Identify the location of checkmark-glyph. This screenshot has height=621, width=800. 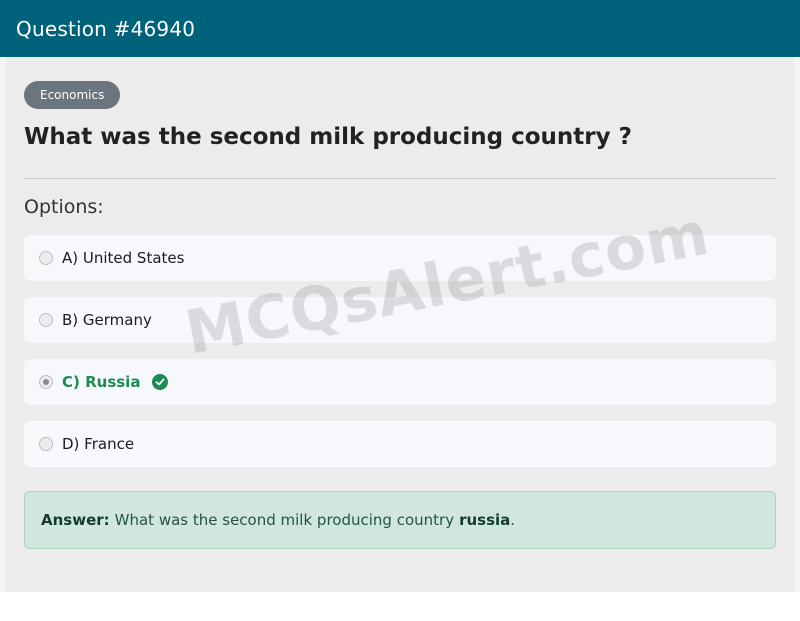
(160, 382).